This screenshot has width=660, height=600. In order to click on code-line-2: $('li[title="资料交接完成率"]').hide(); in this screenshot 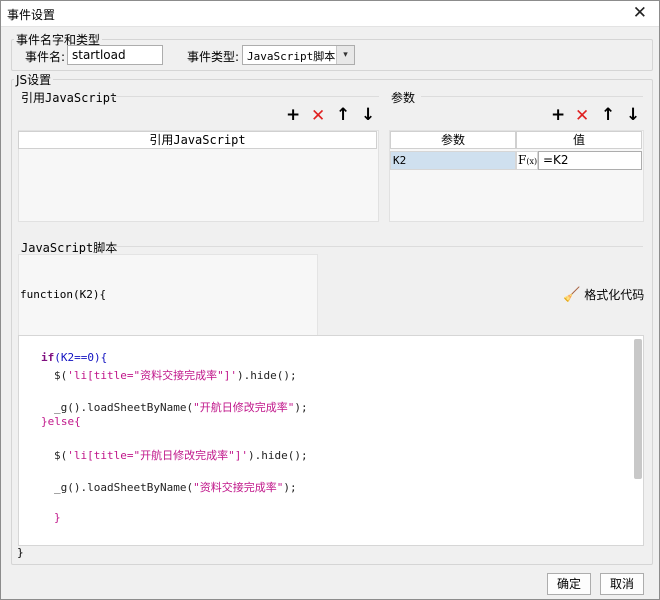, I will do `click(175, 375)`.